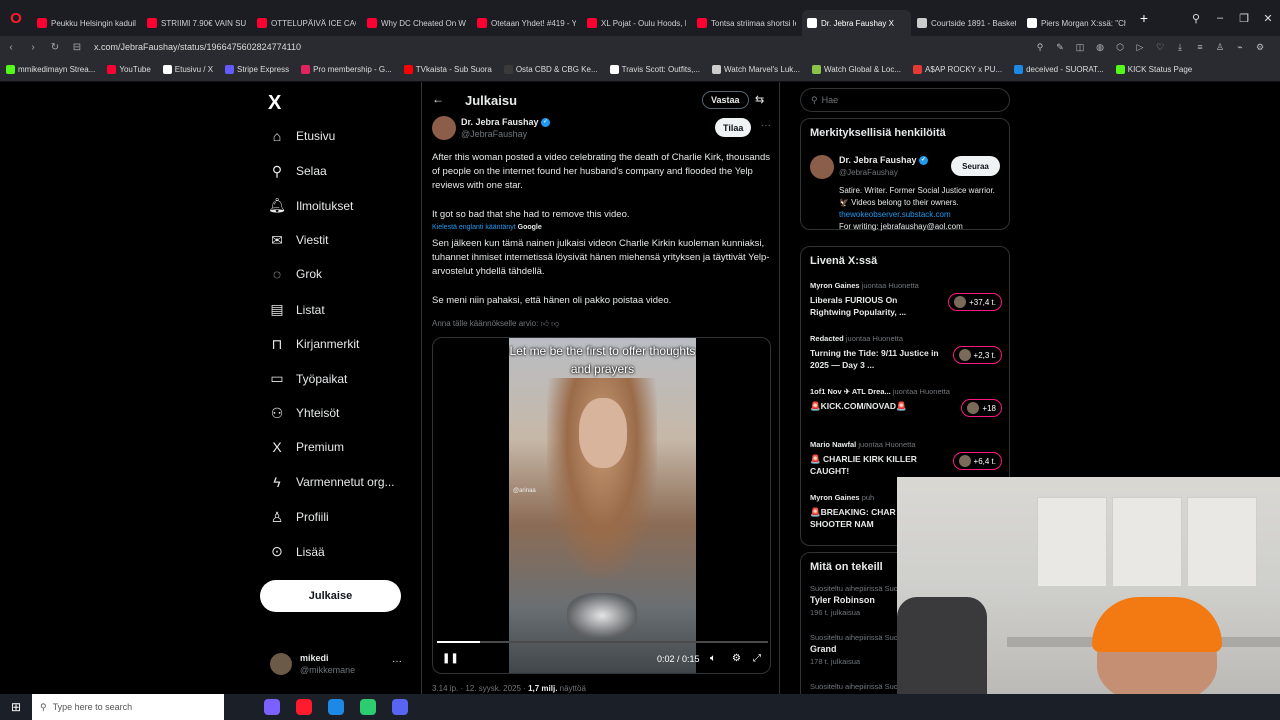 The height and width of the screenshot is (720, 1280). What do you see at coordinates (11, 47) in the screenshot?
I see `back-arrow-icon: ‹` at bounding box center [11, 47].